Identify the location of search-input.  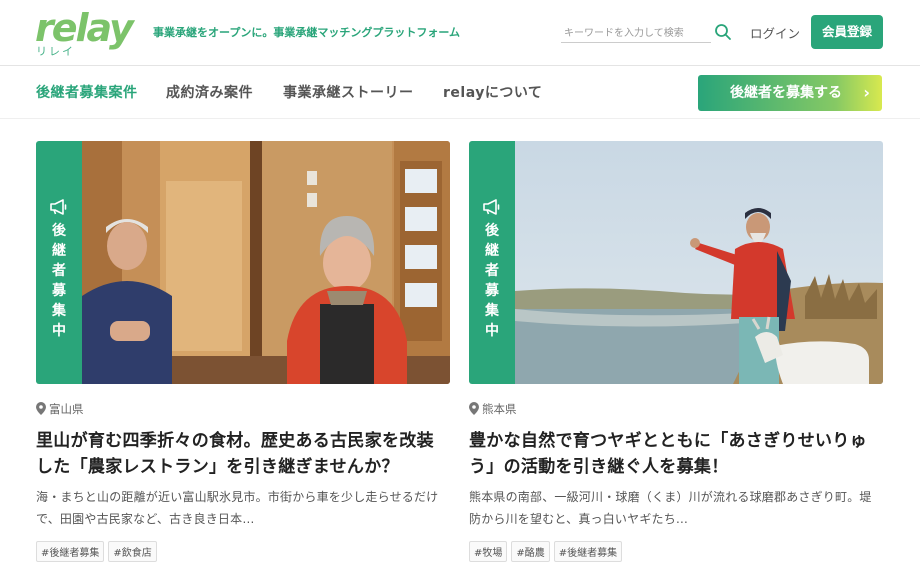
(634, 33).